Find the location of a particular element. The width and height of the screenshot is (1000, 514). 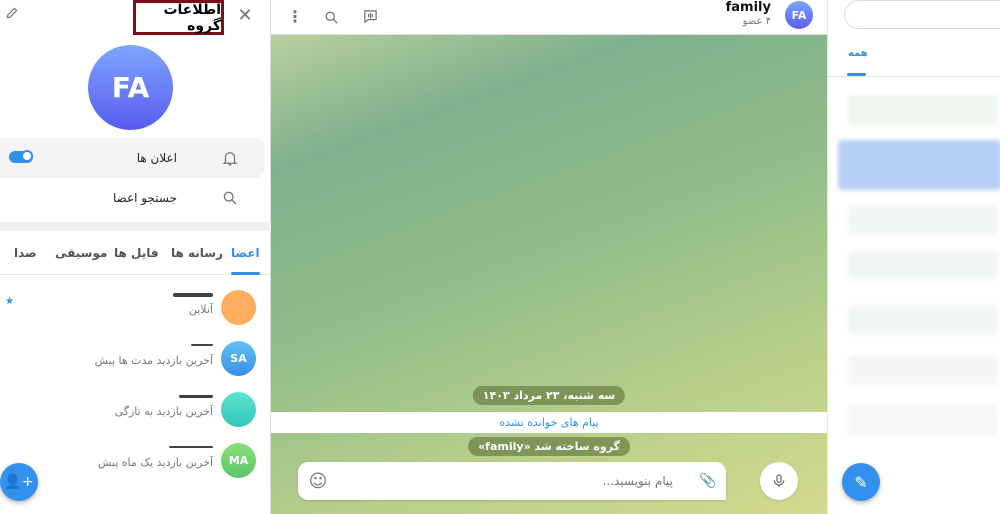

search-members-row: جستجو اعضا is located at coordinates (132, 198).